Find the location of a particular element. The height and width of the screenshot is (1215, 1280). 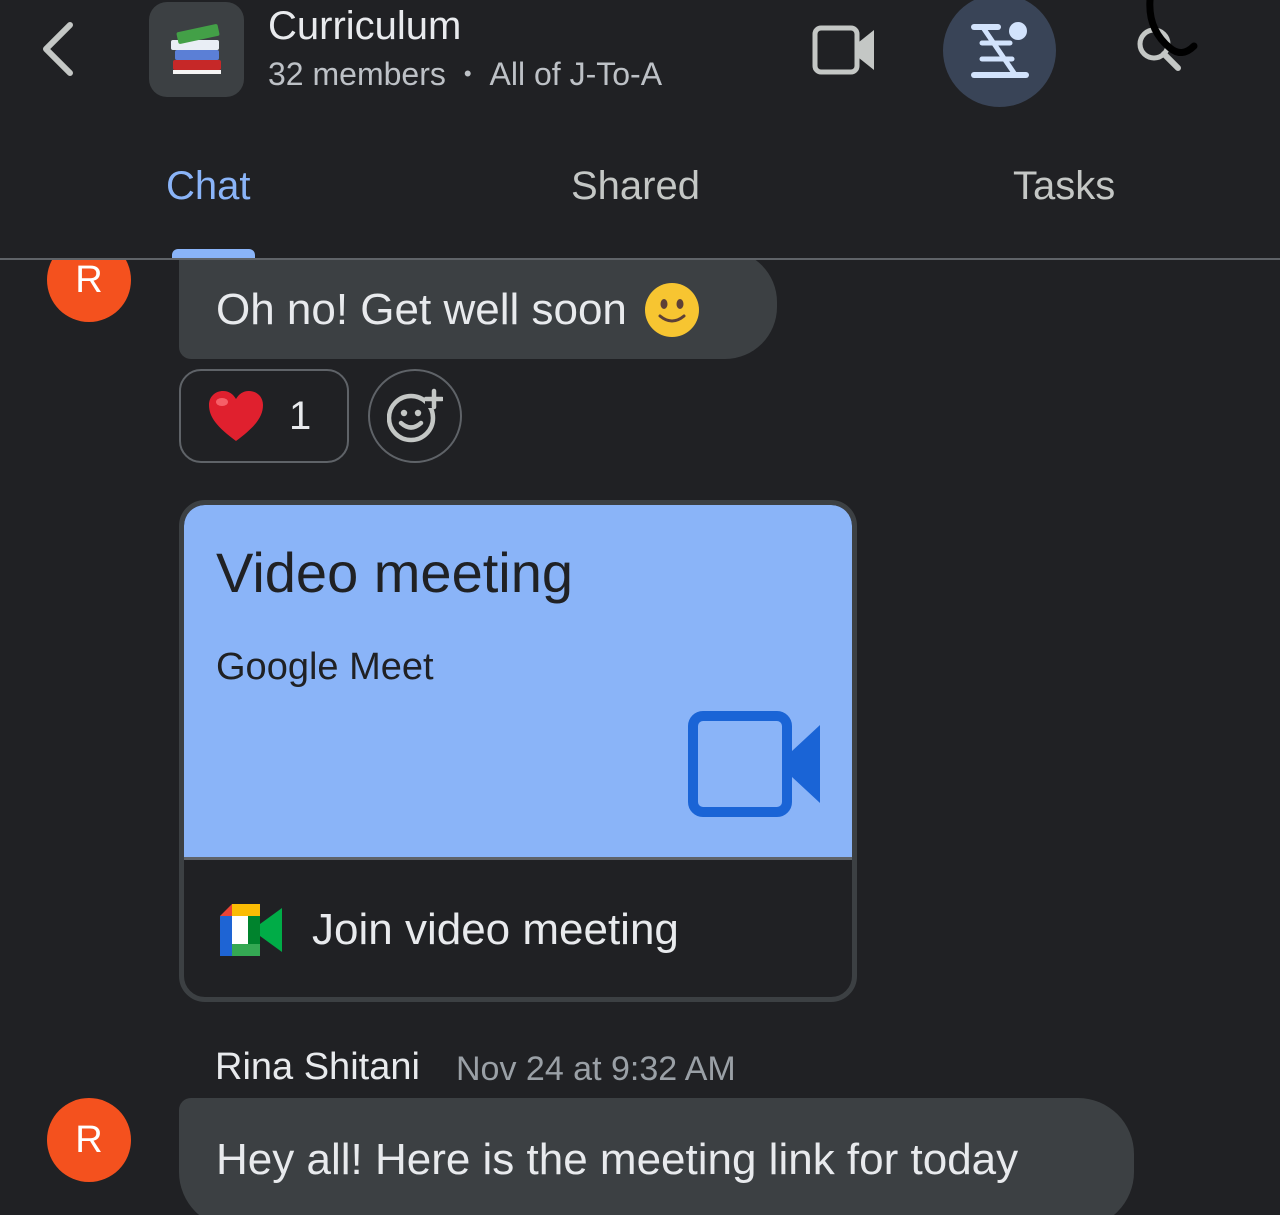

add-reaction-button is located at coordinates (415, 416).